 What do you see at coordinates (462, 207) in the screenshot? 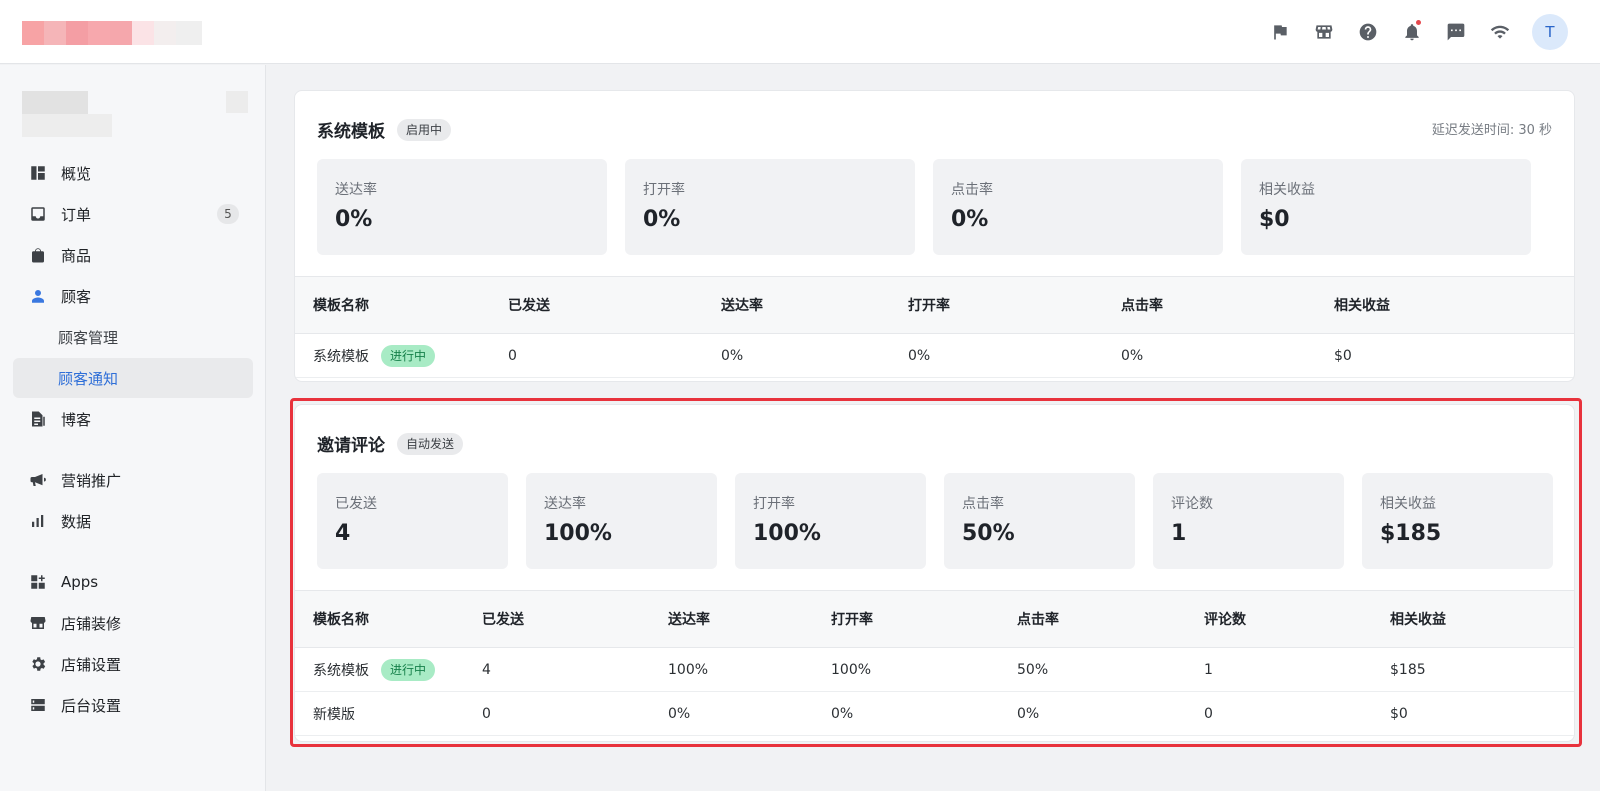
I see `stat-card: 送达率 0%` at bounding box center [462, 207].